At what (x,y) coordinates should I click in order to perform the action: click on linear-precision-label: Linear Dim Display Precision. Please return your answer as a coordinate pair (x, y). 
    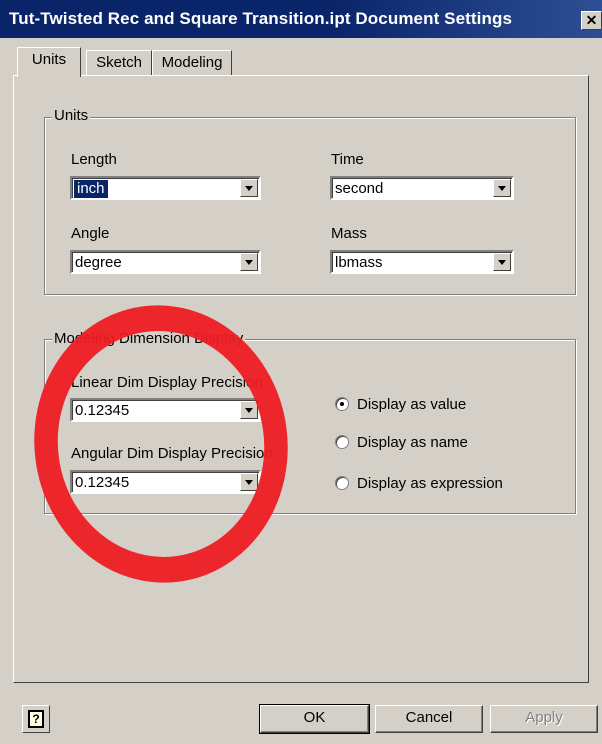
    Looking at the image, I should click on (167, 382).